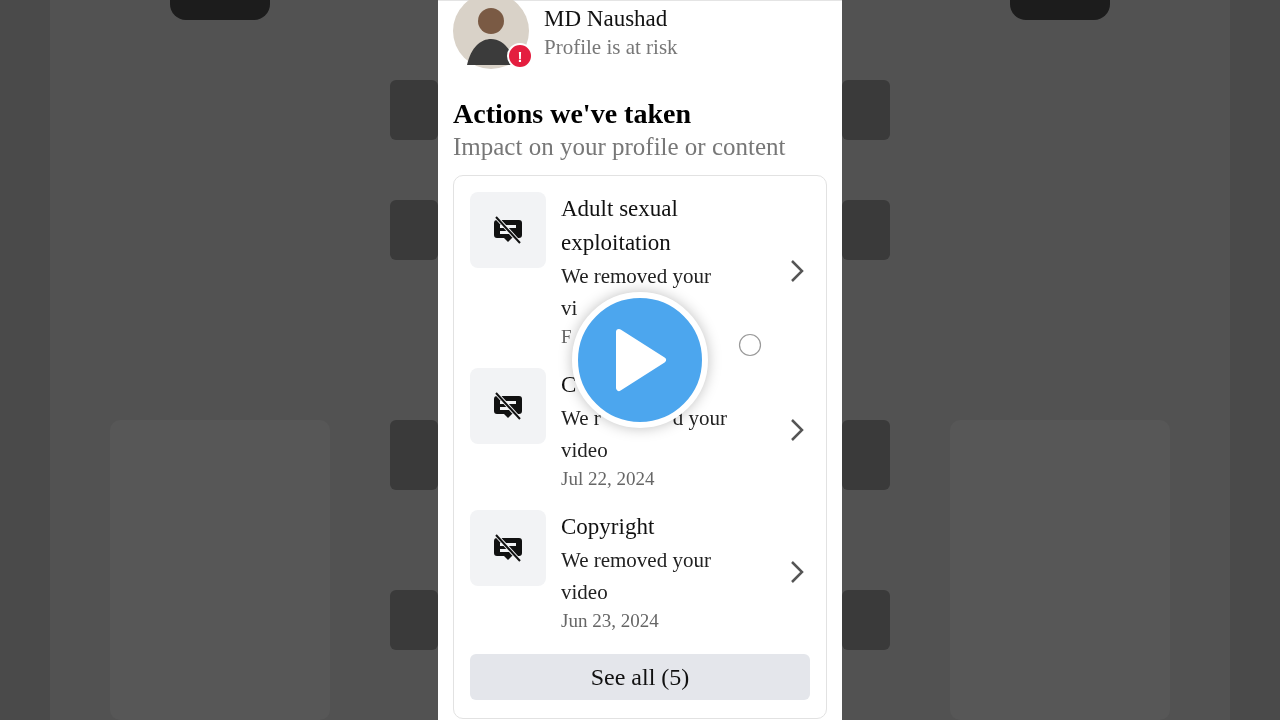  Describe the element at coordinates (606, 19) in the screenshot. I see `profile-name: MD Naushad` at that location.